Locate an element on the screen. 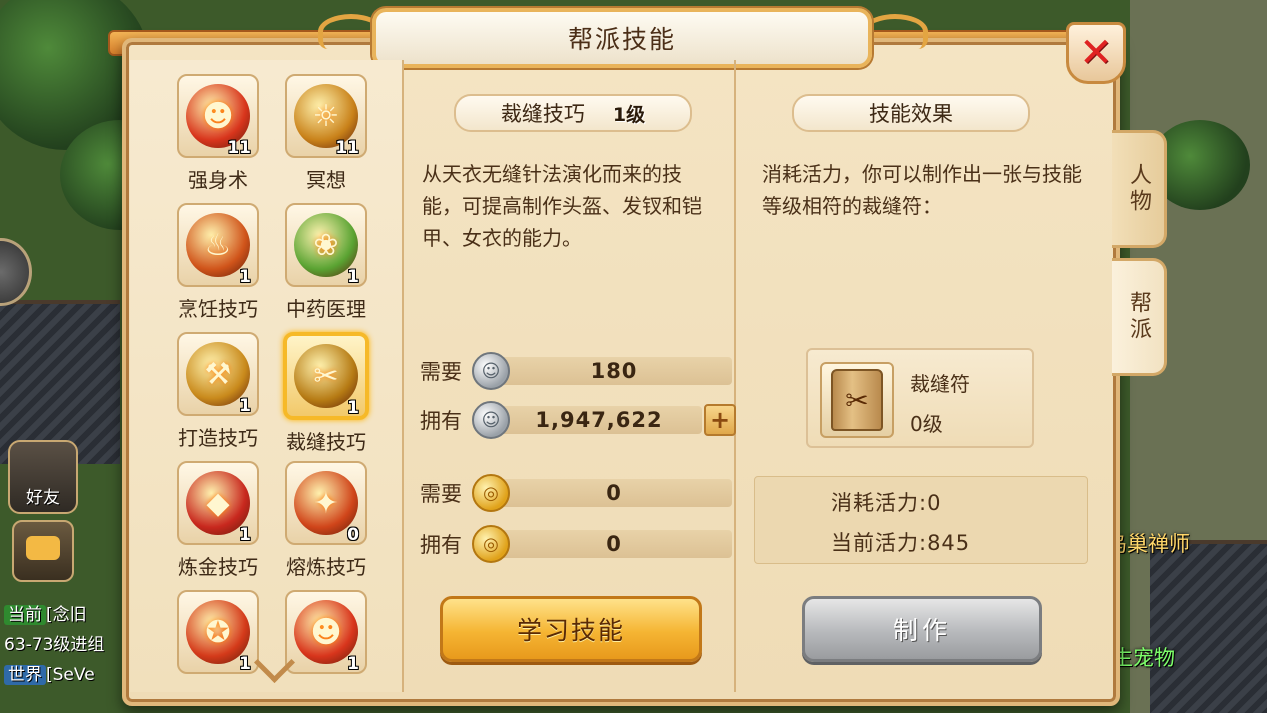 The height and width of the screenshot is (713, 1267). chat-text: [SeVe is located at coordinates (70, 675).